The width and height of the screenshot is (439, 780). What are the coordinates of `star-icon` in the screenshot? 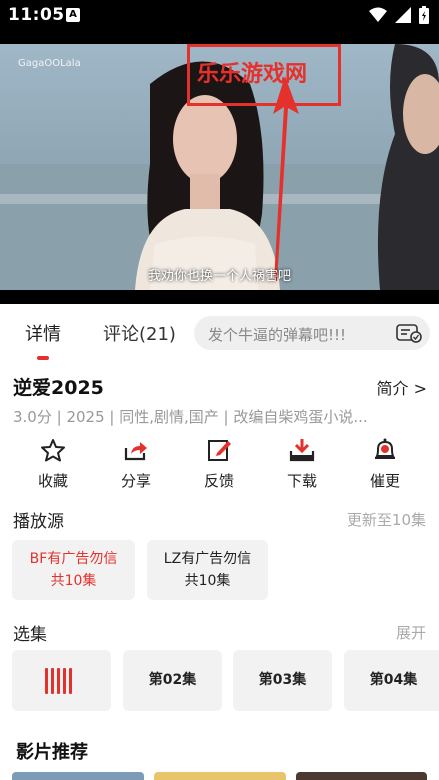 It's located at (53, 450).